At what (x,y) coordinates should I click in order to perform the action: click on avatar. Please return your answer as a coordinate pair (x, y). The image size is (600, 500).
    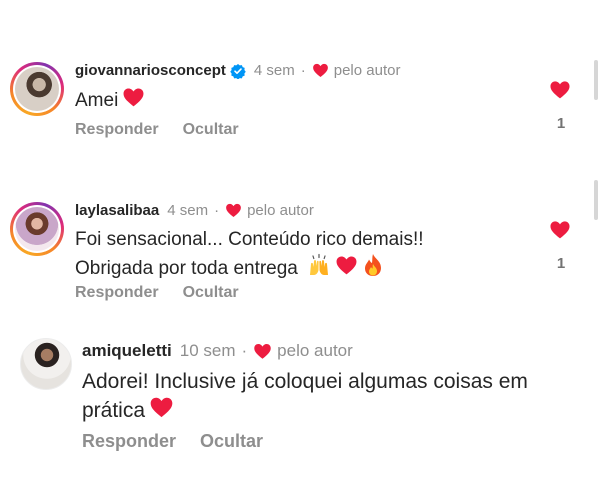
    Looking at the image, I should click on (46, 364).